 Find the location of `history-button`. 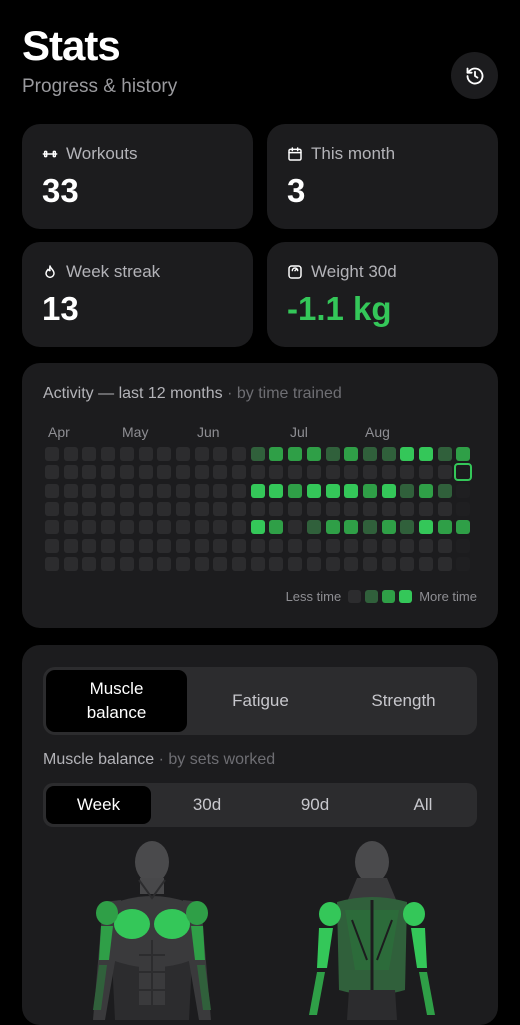

history-button is located at coordinates (474, 75).